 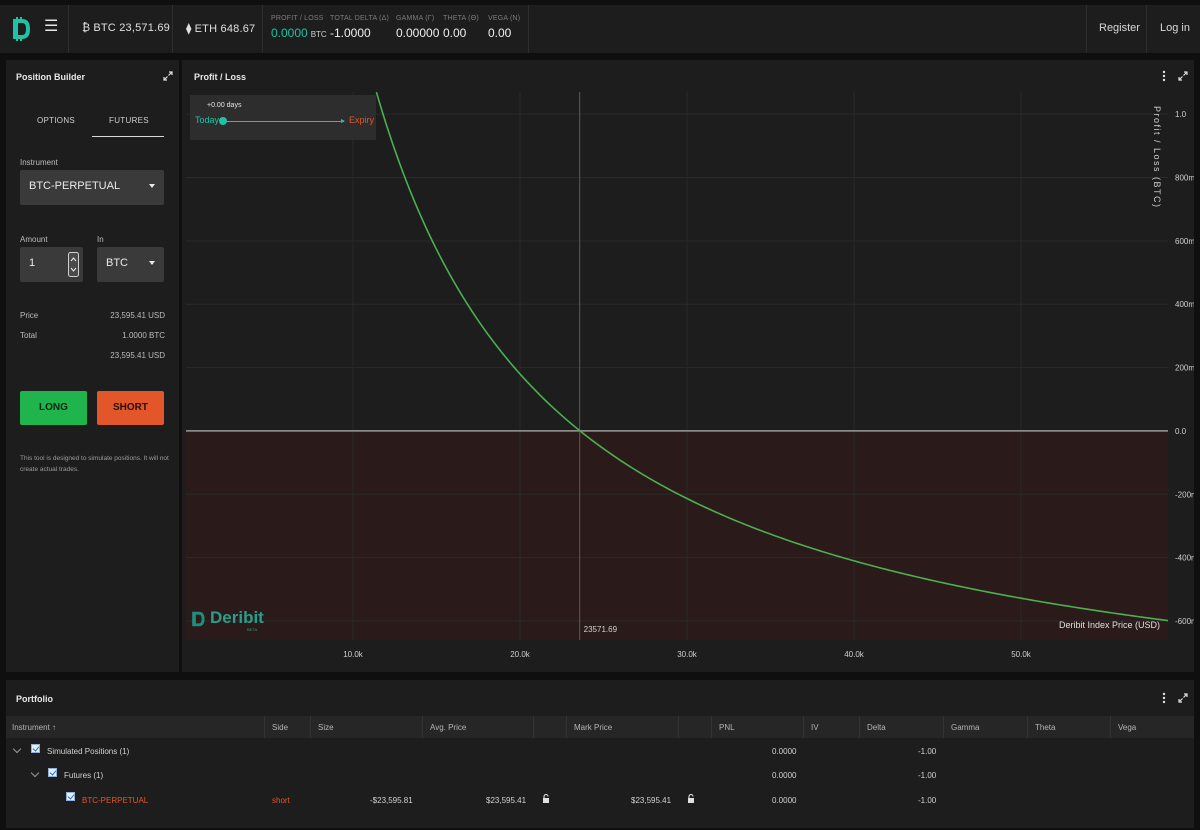 I want to click on col-mark-price: Mark Price, so click(x=593, y=727).